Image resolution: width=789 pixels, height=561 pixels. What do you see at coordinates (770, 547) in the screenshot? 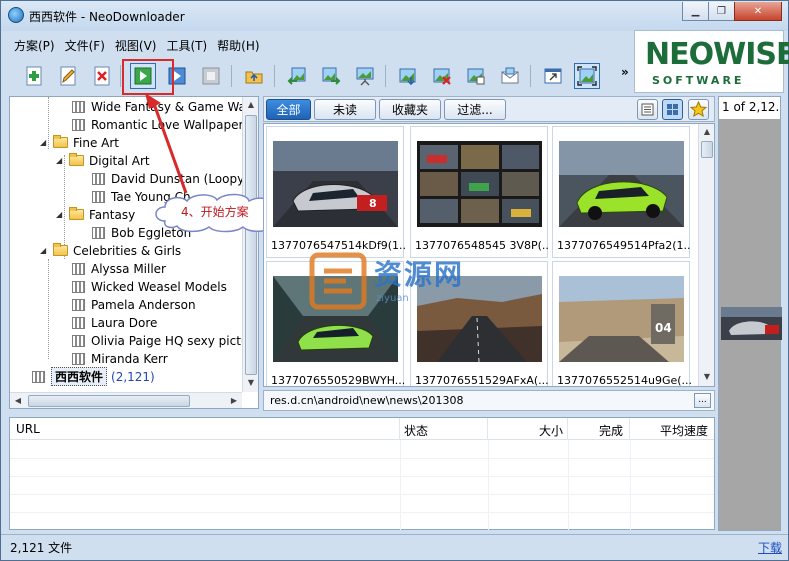
I see `status-download-link: 下载` at bounding box center [770, 547].